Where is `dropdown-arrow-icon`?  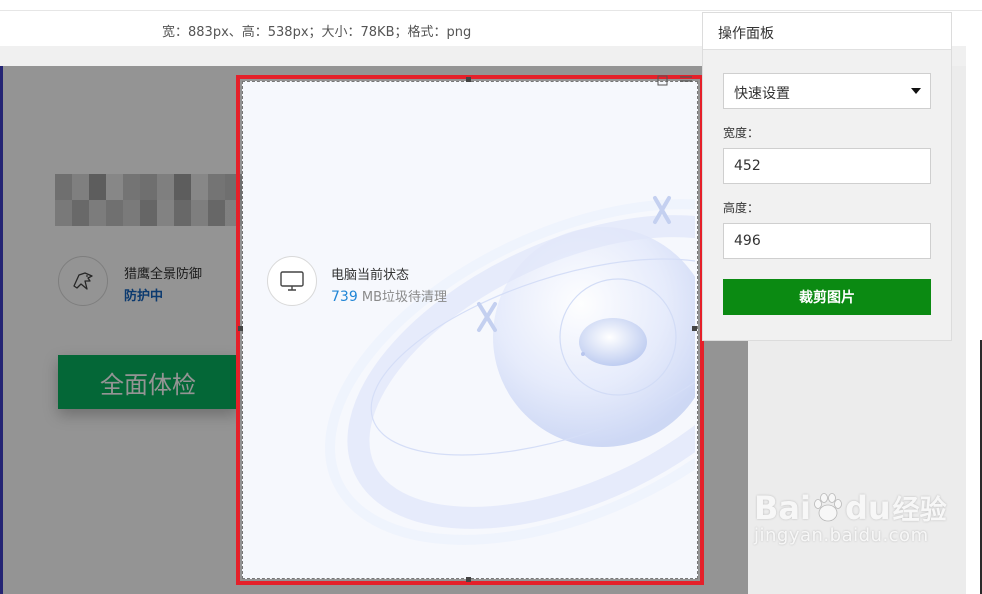 dropdown-arrow-icon is located at coordinates (916, 91).